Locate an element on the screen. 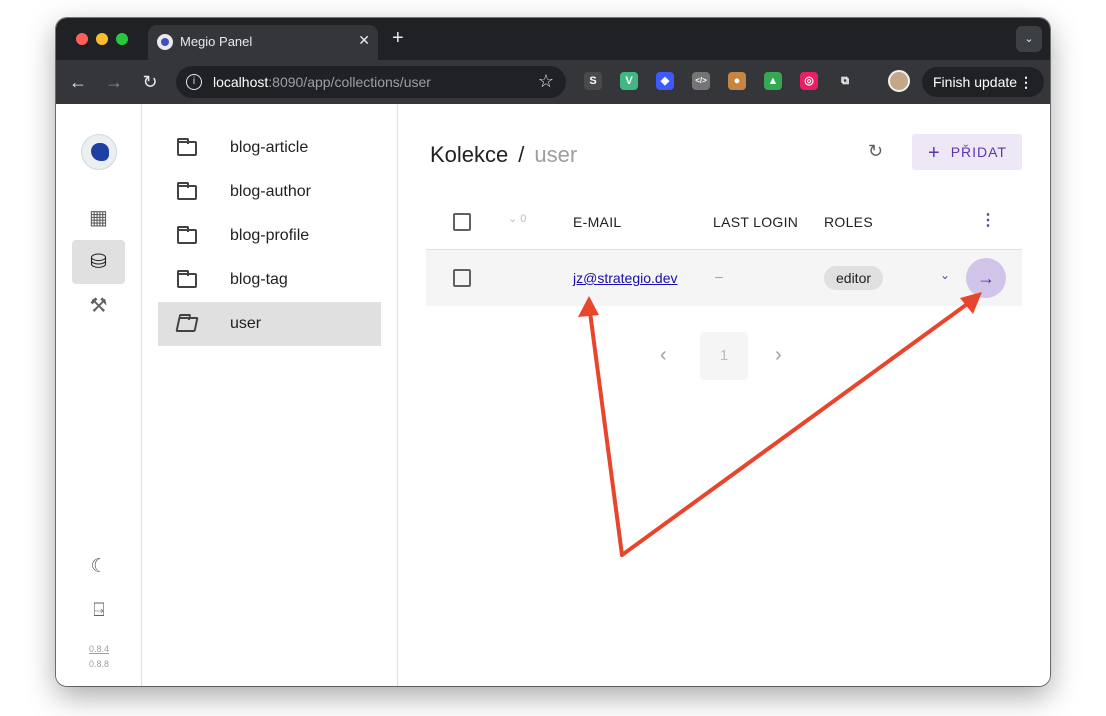 The image size is (1106, 716). s-extension-icon: S is located at coordinates (593, 81).